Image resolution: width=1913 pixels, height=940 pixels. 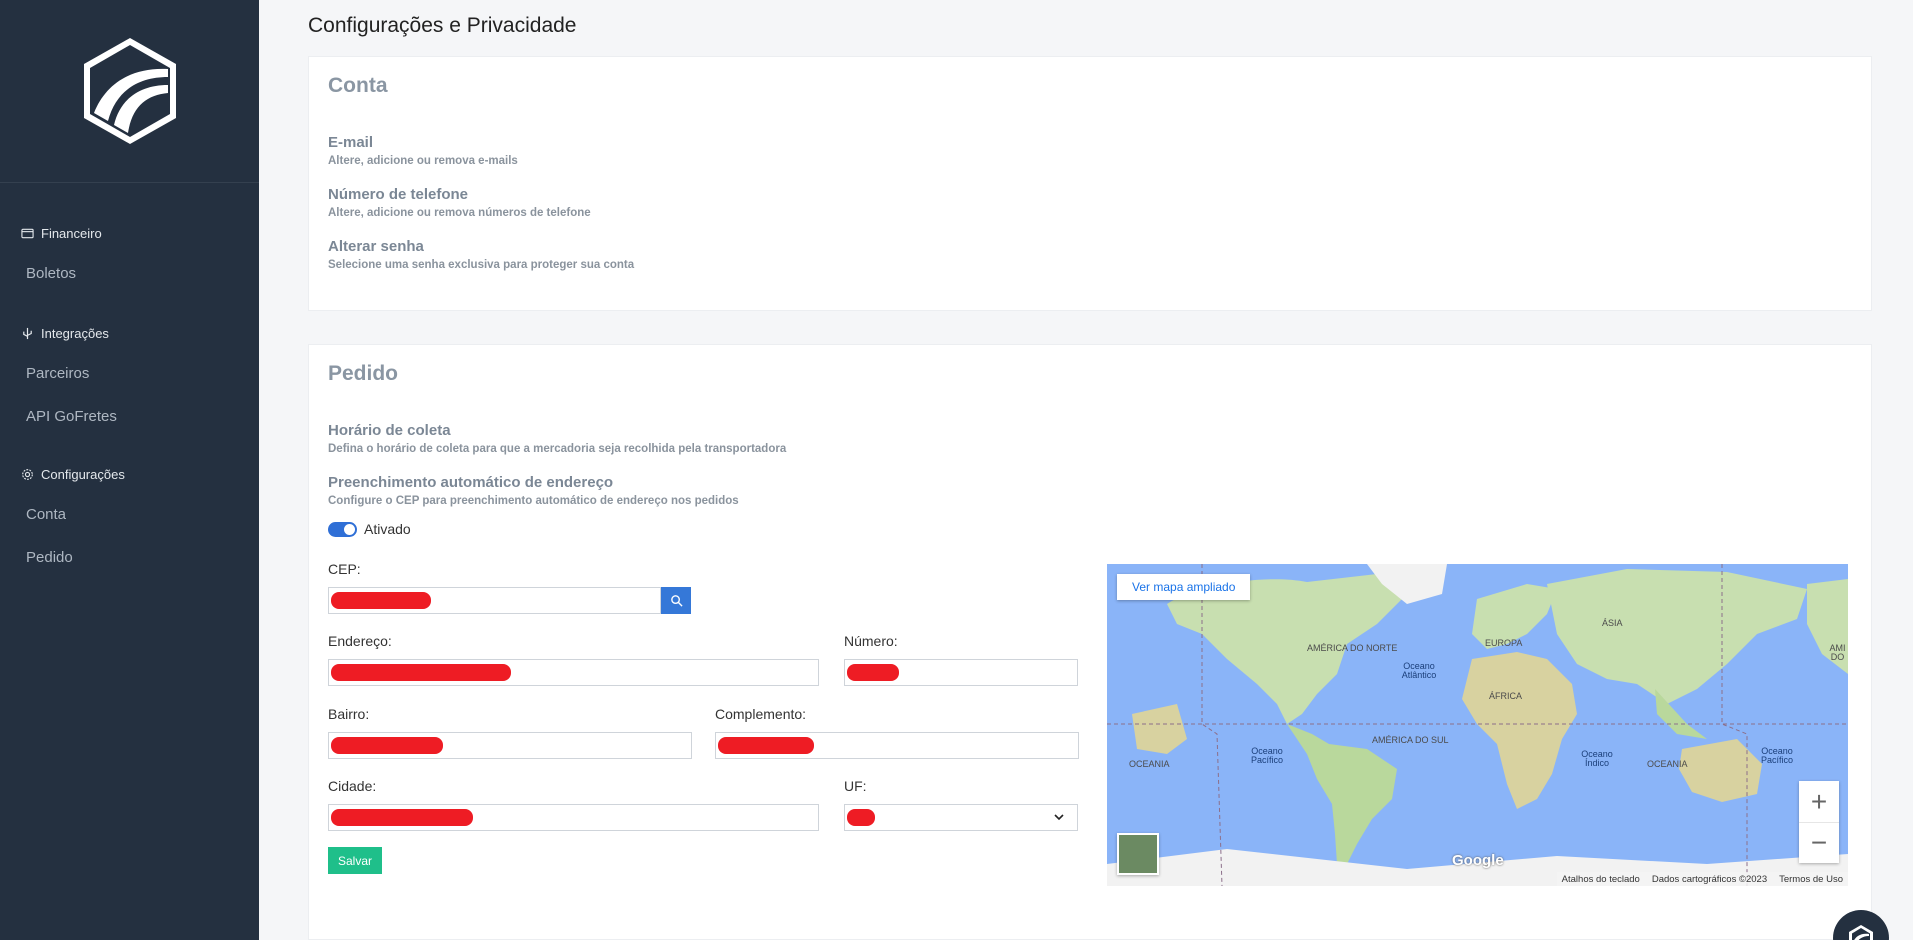 I want to click on label-oceania-east: OCEANIA, so click(x=1667, y=764).